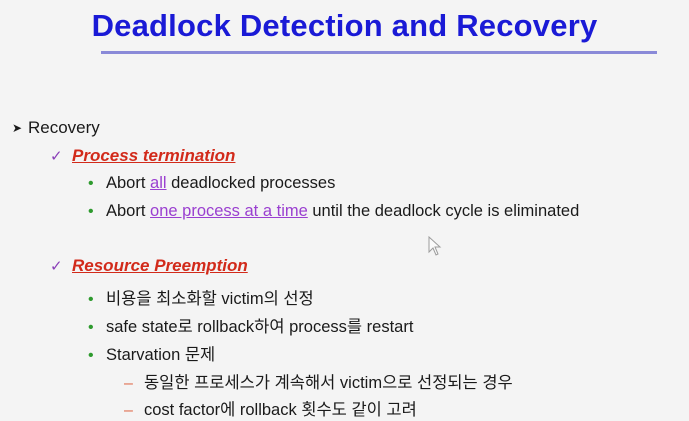 The image size is (689, 421). I want to click on list-item: • 비용을 최소화할 victim의 선정, so click(201, 297).